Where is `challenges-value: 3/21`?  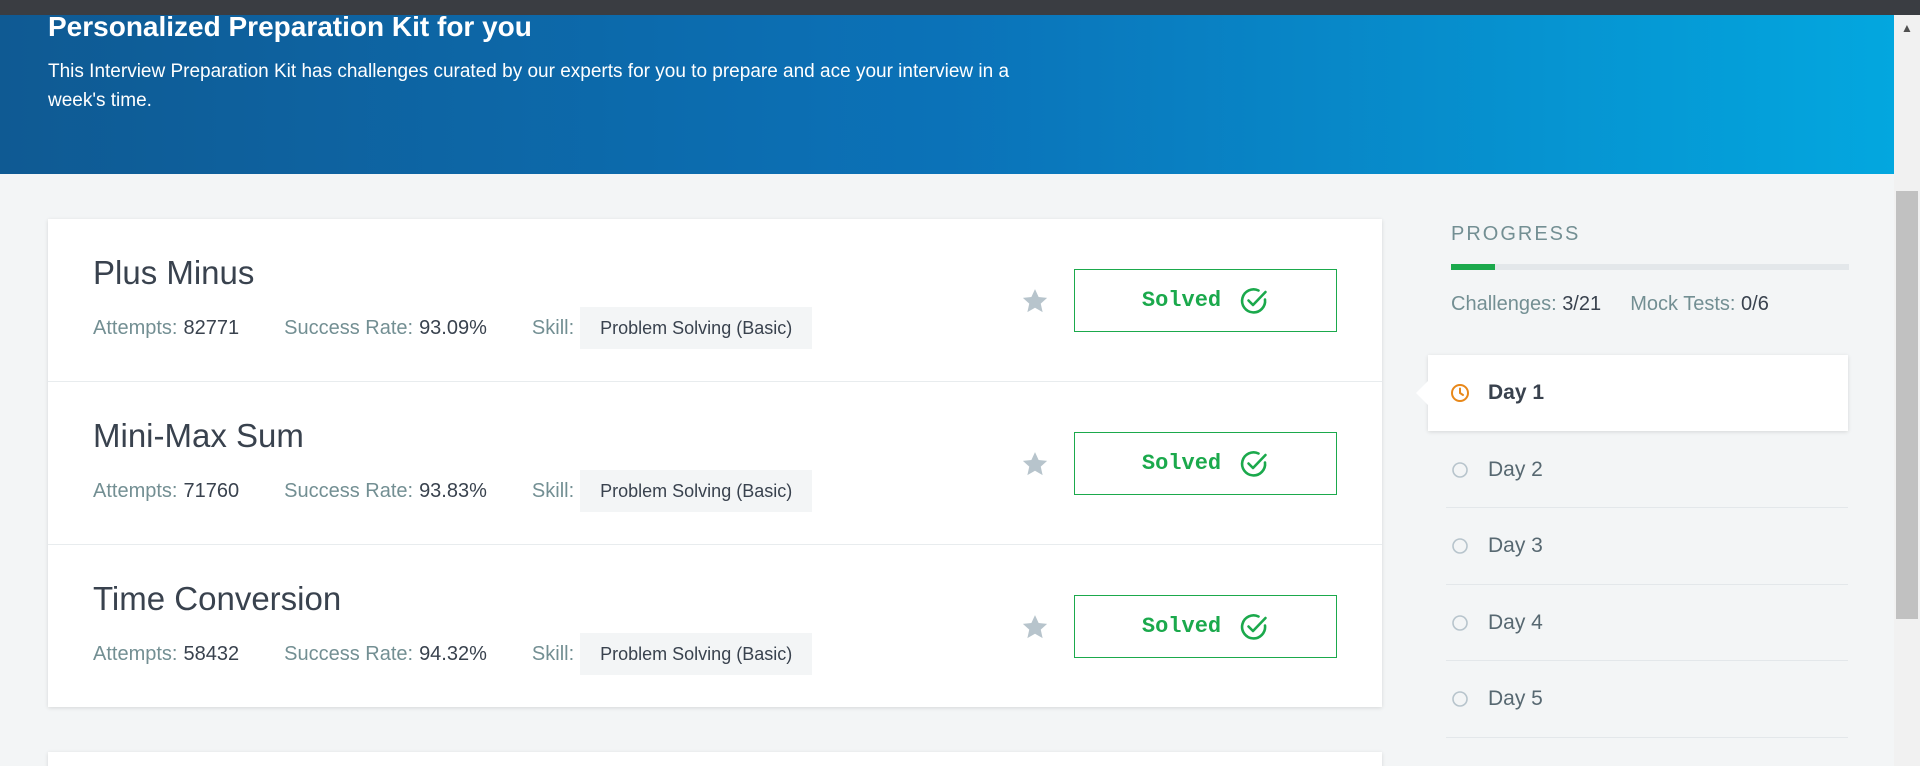 challenges-value: 3/21 is located at coordinates (1582, 304).